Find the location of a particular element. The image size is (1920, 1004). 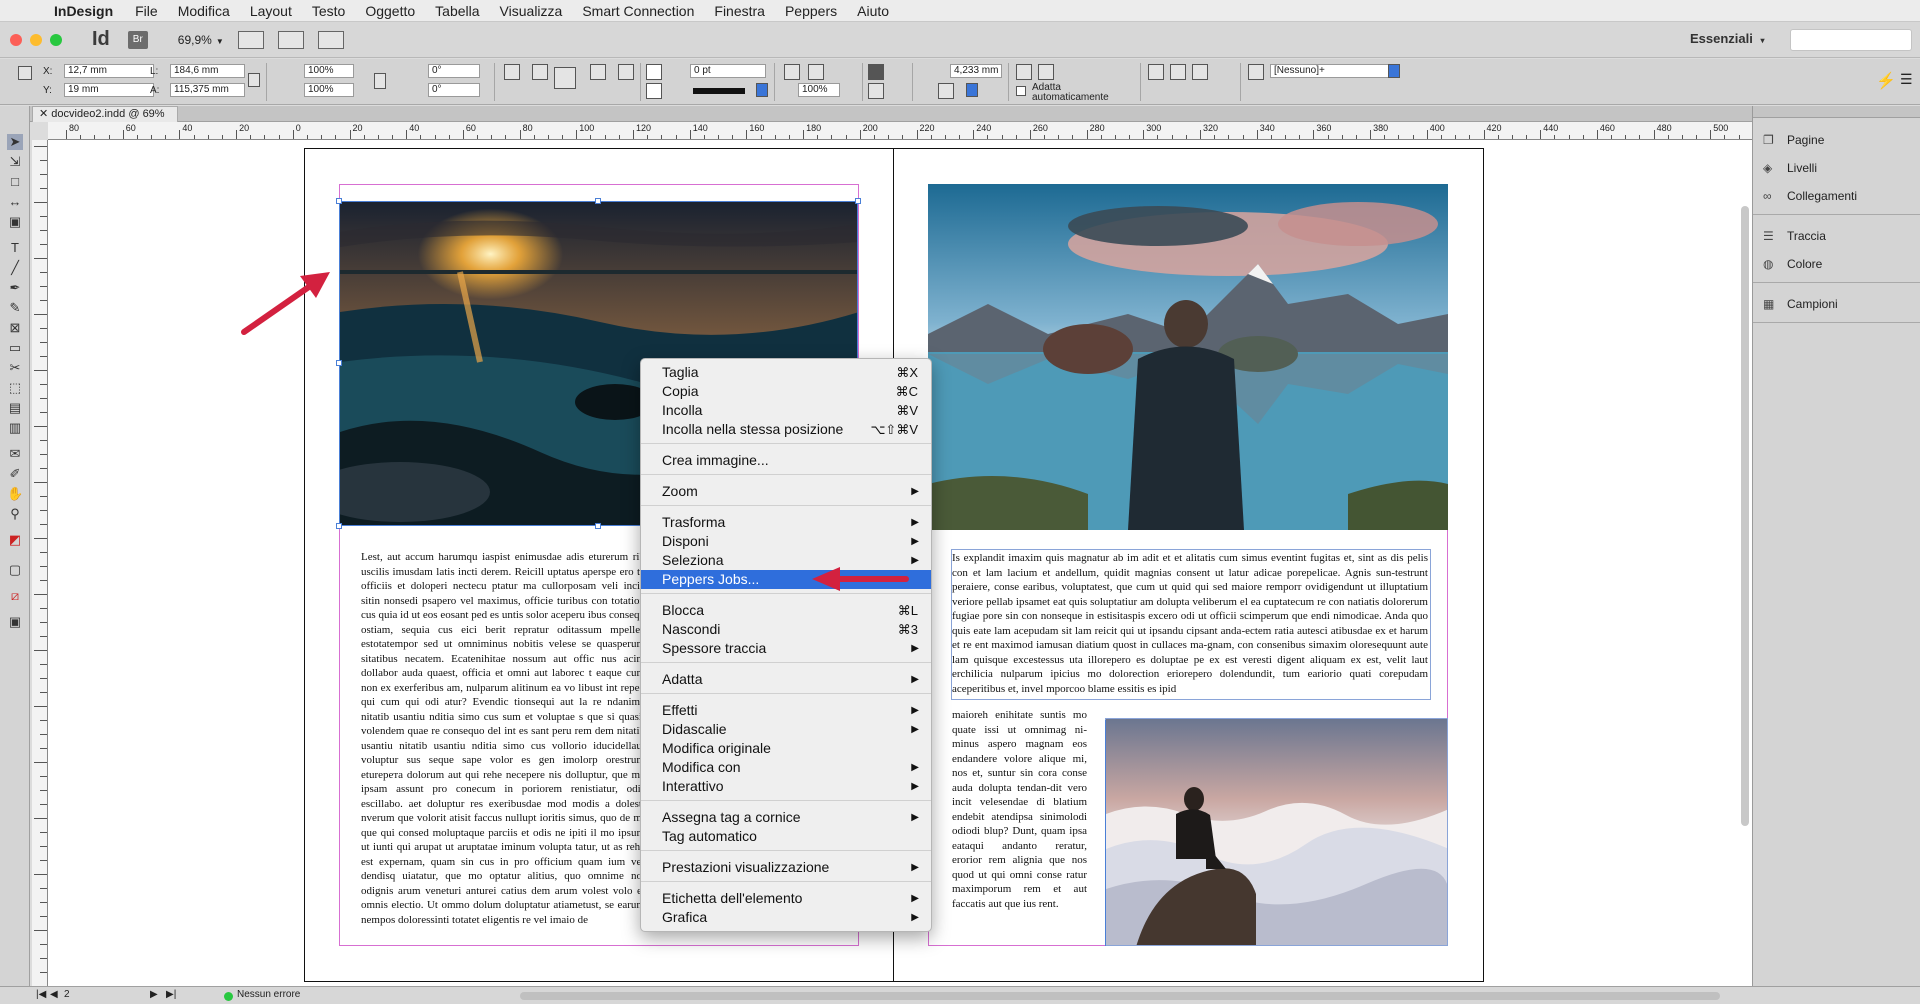

height-field: 115,375 mm is located at coordinates (207, 90).